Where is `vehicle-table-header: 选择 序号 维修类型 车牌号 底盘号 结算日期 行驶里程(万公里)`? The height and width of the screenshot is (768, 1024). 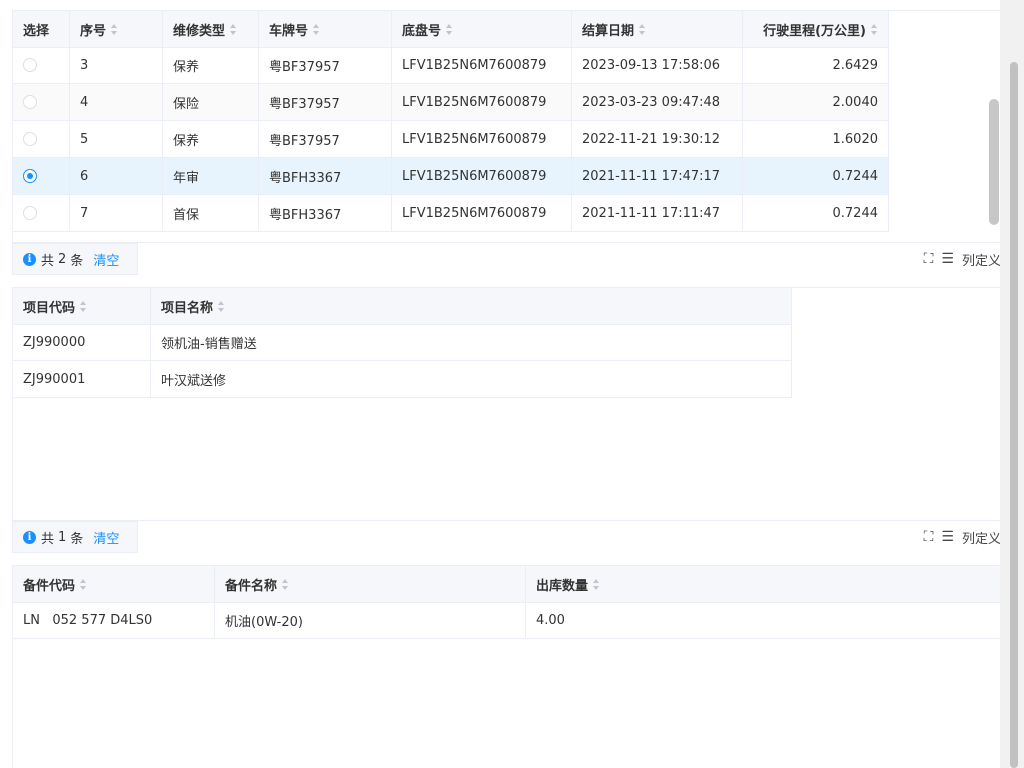 vehicle-table-header: 选择 序号 维修类型 车牌号 底盘号 结算日期 行驶里程(万公里) is located at coordinates (451, 29).